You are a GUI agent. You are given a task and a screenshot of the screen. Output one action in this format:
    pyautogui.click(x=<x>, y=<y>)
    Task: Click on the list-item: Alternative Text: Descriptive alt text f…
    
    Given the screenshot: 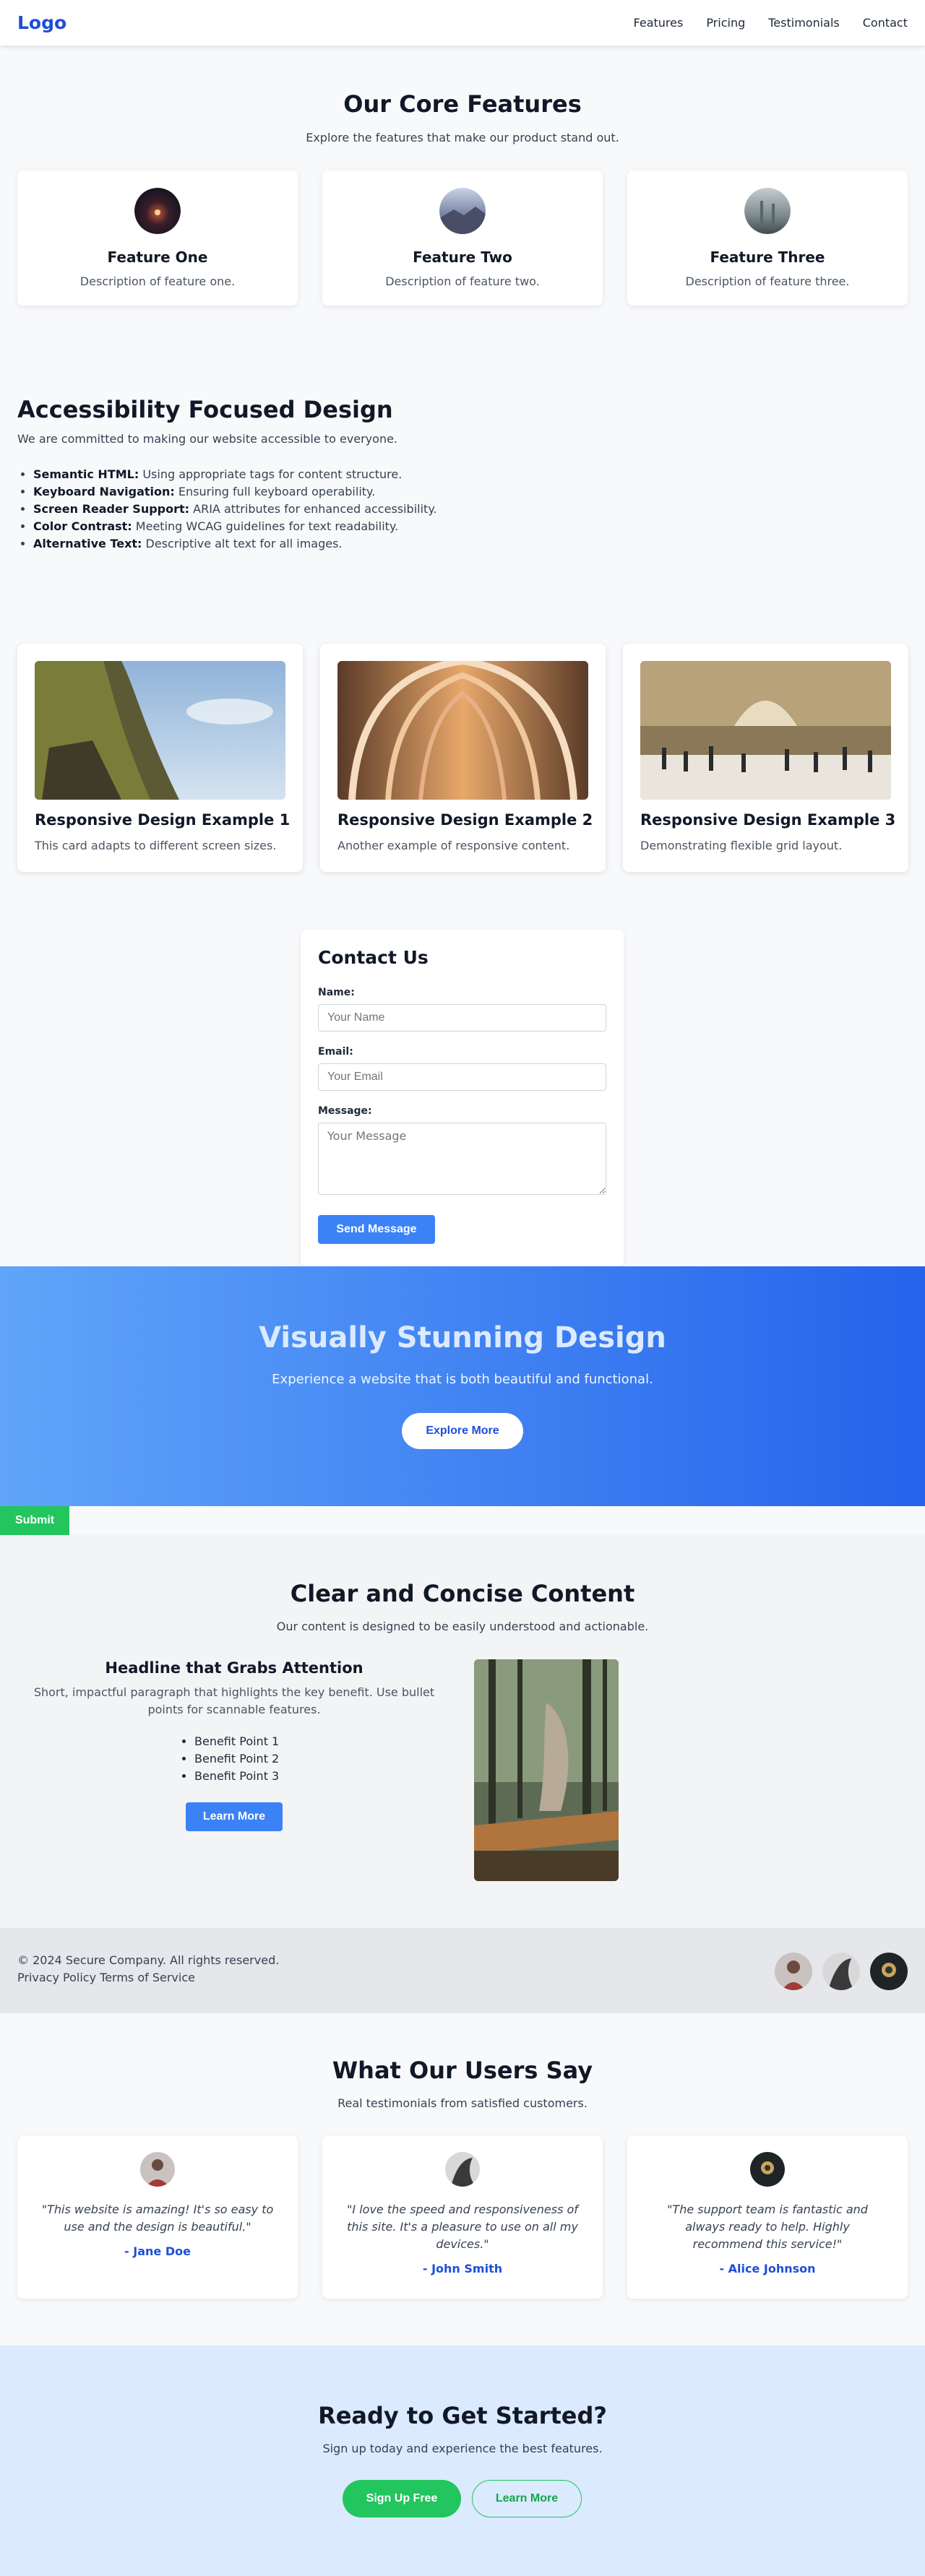 What is the action you would take?
    pyautogui.click(x=469, y=544)
    